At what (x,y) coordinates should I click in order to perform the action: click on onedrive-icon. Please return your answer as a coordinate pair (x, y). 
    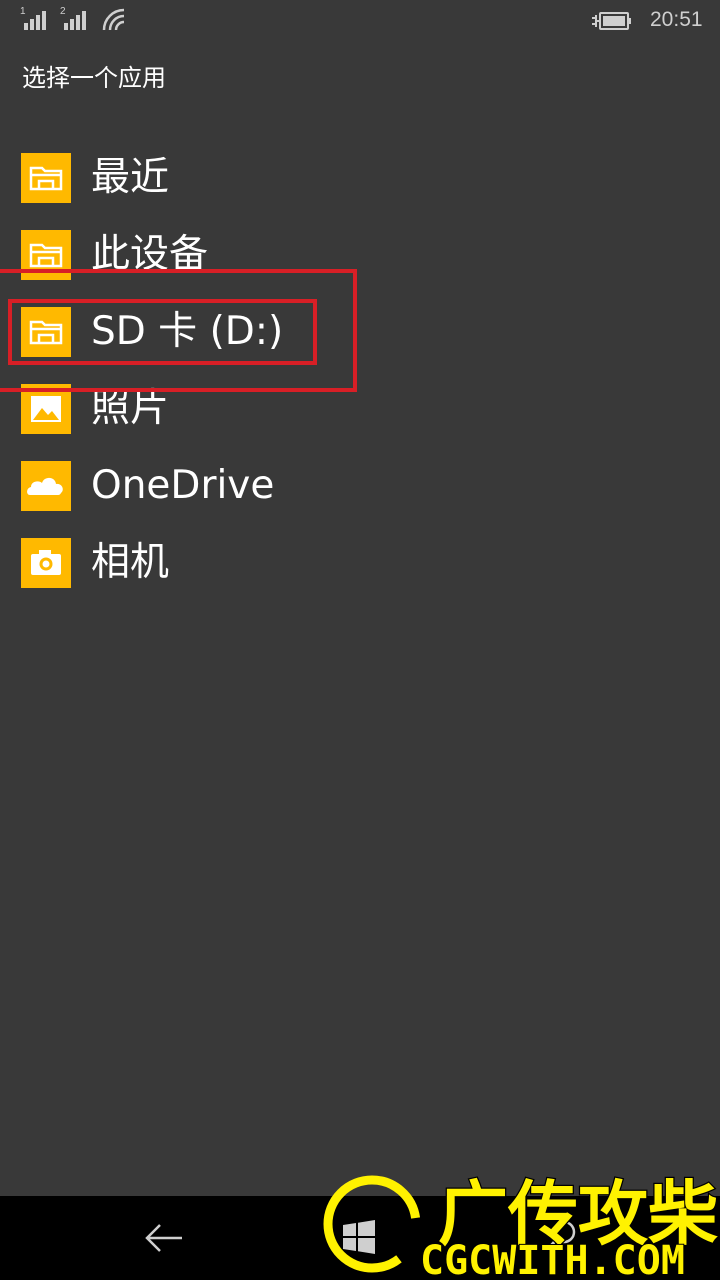
    Looking at the image, I should click on (45, 486).